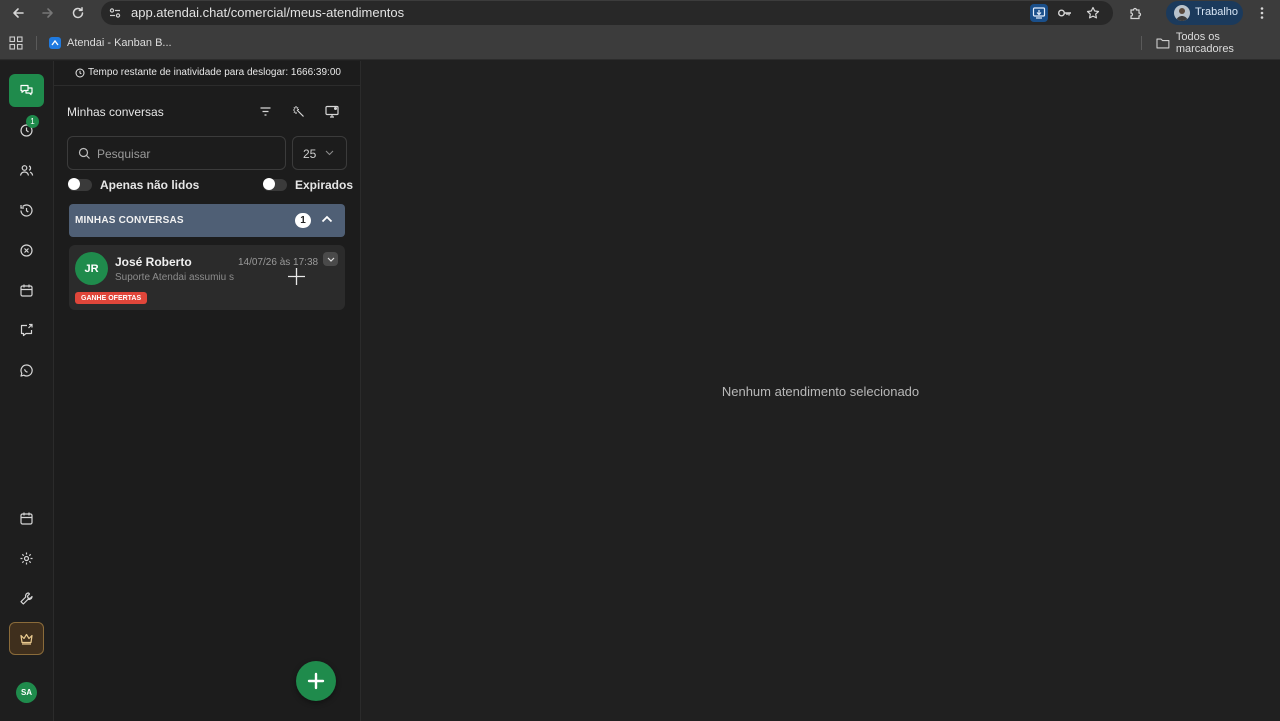 This screenshot has width=1280, height=721. Describe the element at coordinates (91, 268) in the screenshot. I see `contact-avatar: JR` at that location.